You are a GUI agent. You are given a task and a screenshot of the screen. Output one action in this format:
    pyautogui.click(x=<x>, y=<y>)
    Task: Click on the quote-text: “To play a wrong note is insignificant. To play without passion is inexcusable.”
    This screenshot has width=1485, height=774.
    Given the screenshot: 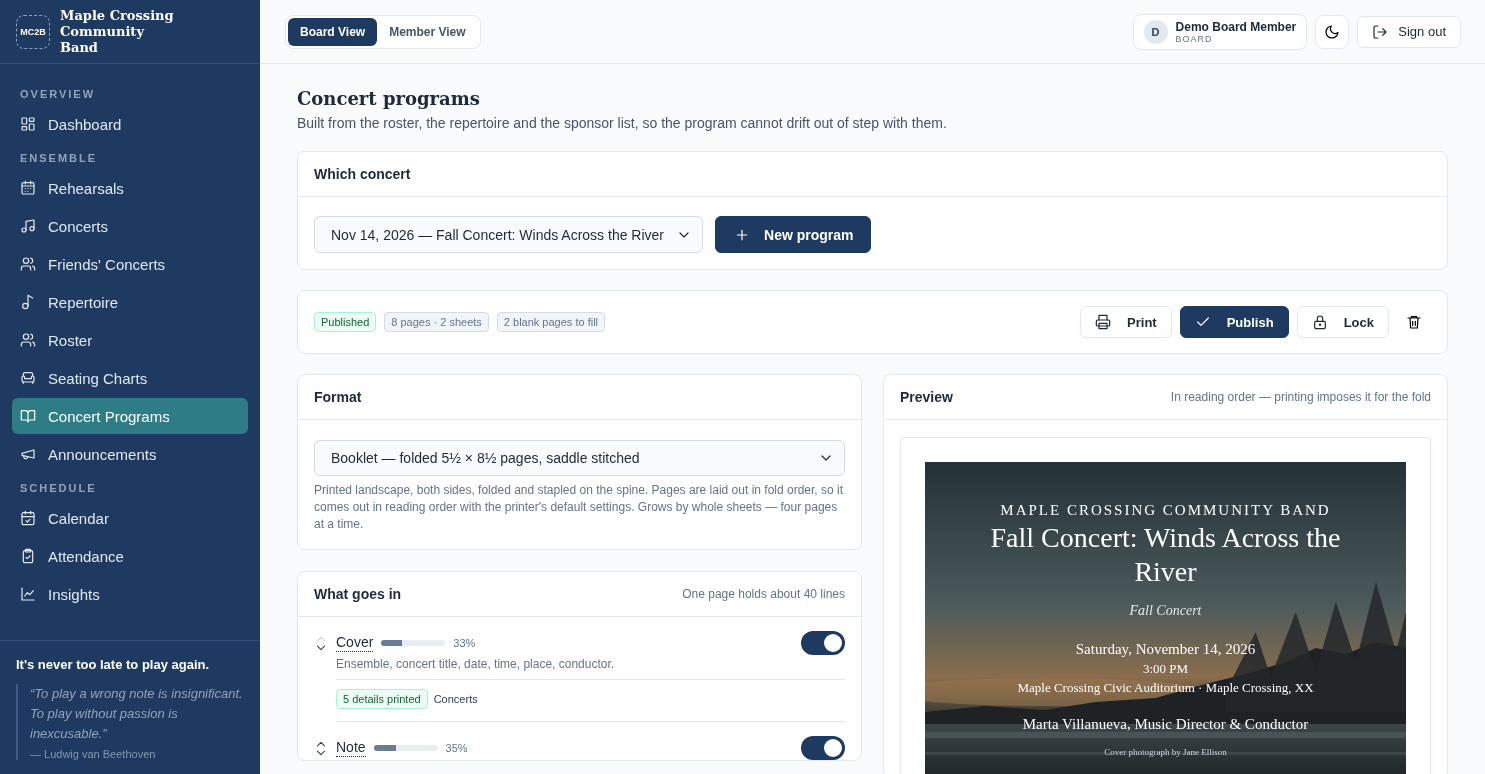 What is the action you would take?
    pyautogui.click(x=137, y=714)
    